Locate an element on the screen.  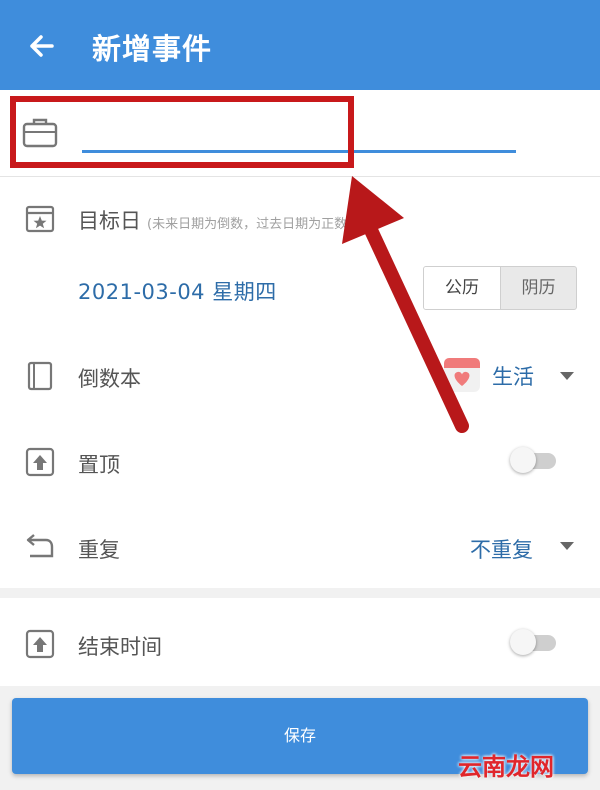
highlight-annotation-box is located at coordinates (182, 132).